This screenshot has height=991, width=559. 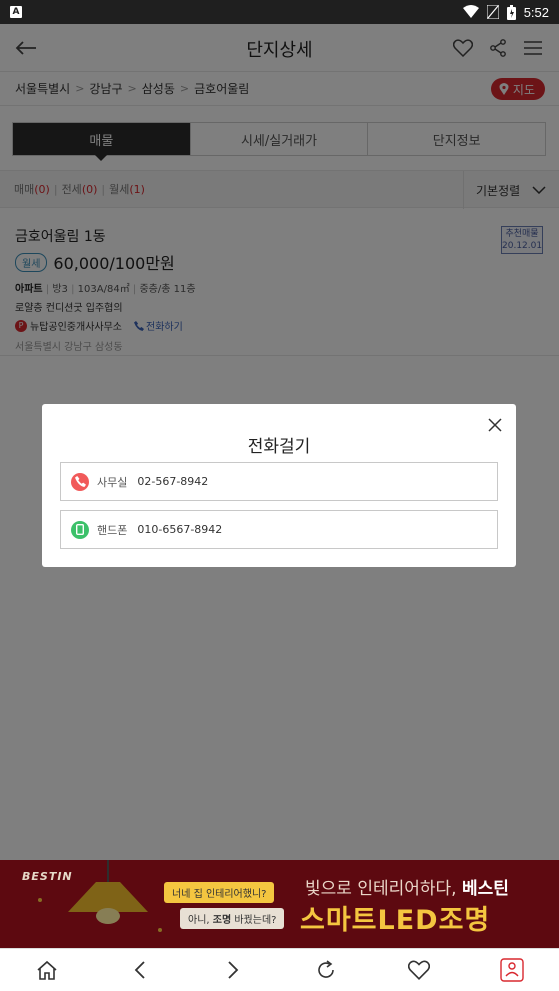 I want to click on ad-bubble-answer-pre: 아니,, so click(x=200, y=920).